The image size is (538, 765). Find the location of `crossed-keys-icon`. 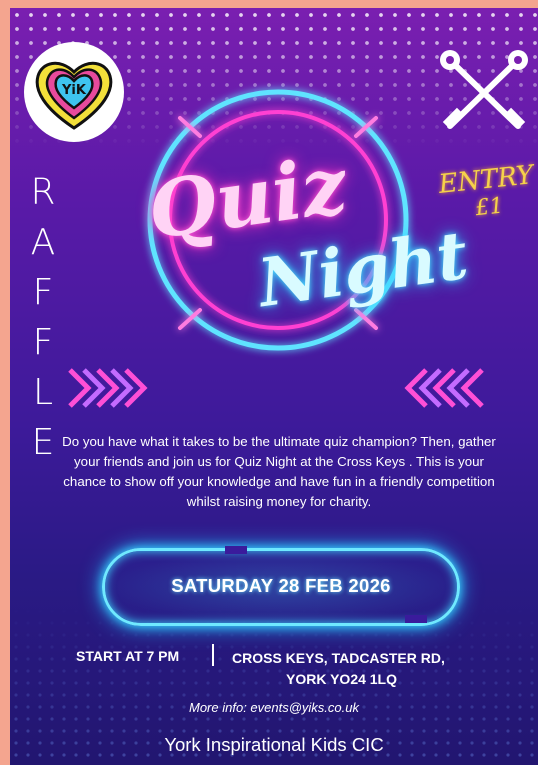

crossed-keys-icon is located at coordinates (484, 89).